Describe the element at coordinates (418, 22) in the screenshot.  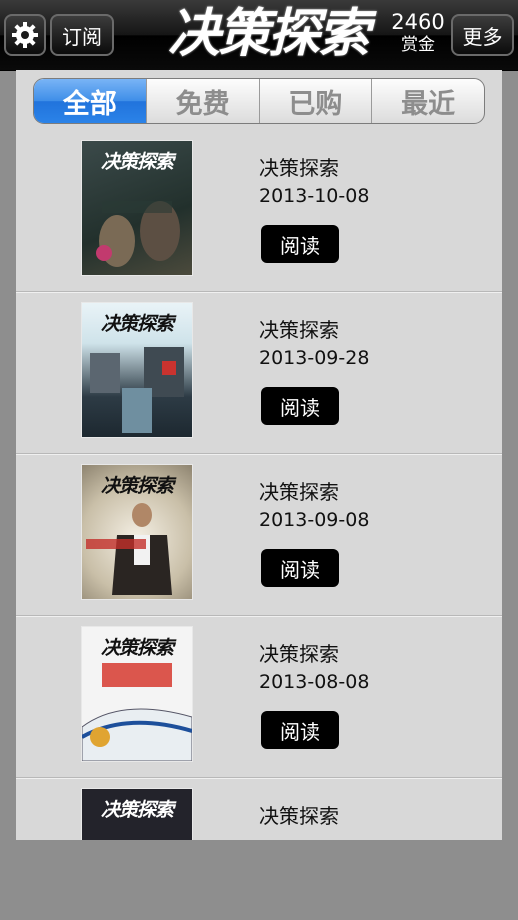
I see `bounty-value: 2460` at that location.